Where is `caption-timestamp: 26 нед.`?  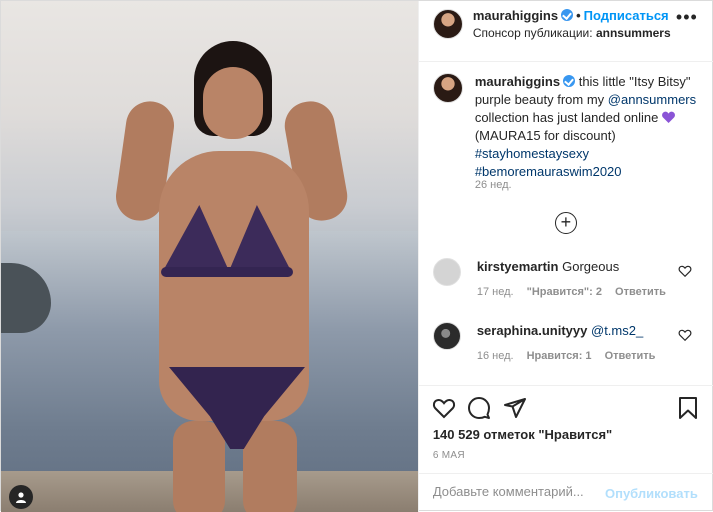
caption-timestamp: 26 нед. is located at coordinates (493, 185).